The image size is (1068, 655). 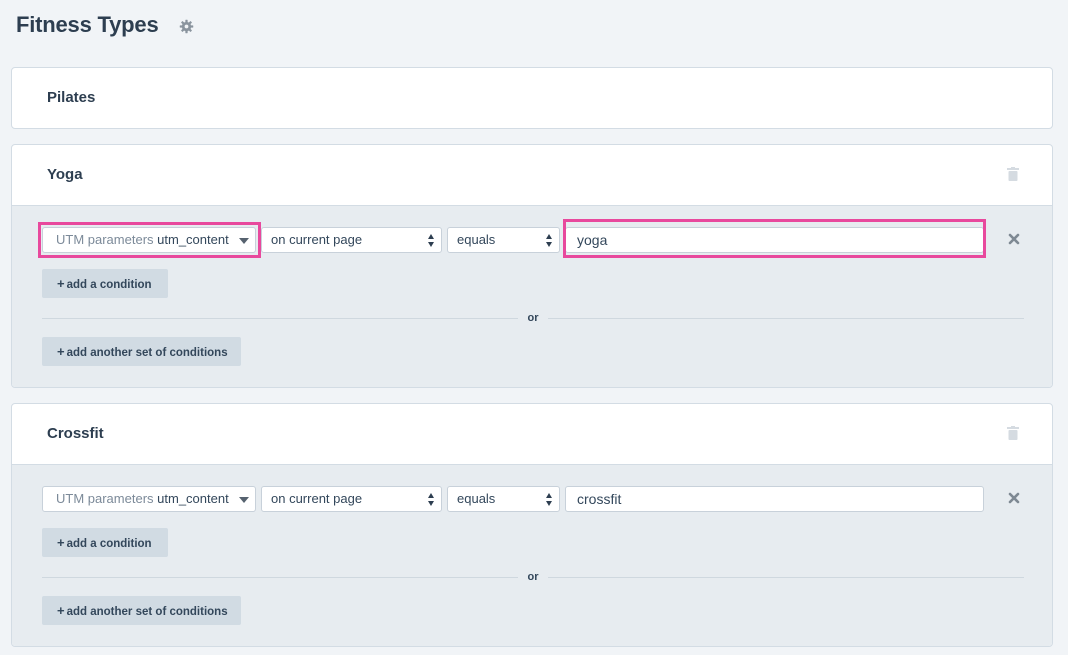 I want to click on gear-icon, so click(x=186, y=26).